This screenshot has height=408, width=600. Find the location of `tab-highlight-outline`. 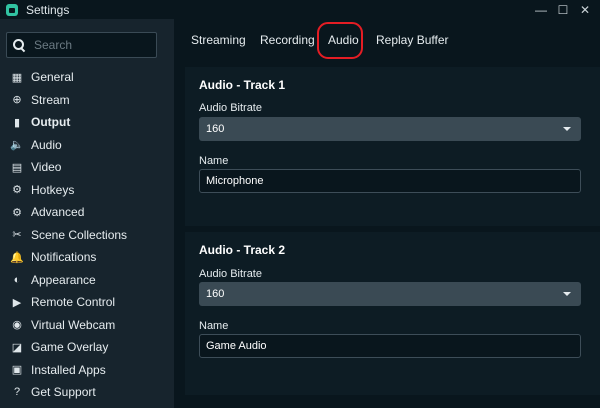

tab-highlight-outline is located at coordinates (340, 40).